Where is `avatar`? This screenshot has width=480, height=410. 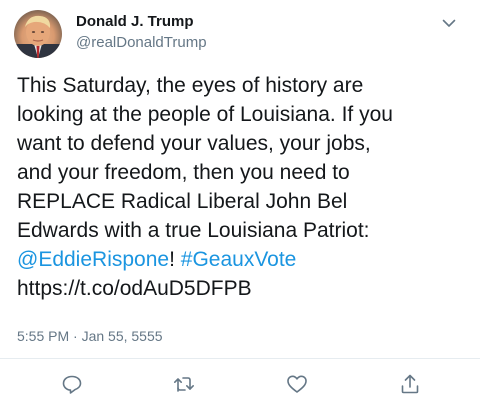 avatar is located at coordinates (38, 34).